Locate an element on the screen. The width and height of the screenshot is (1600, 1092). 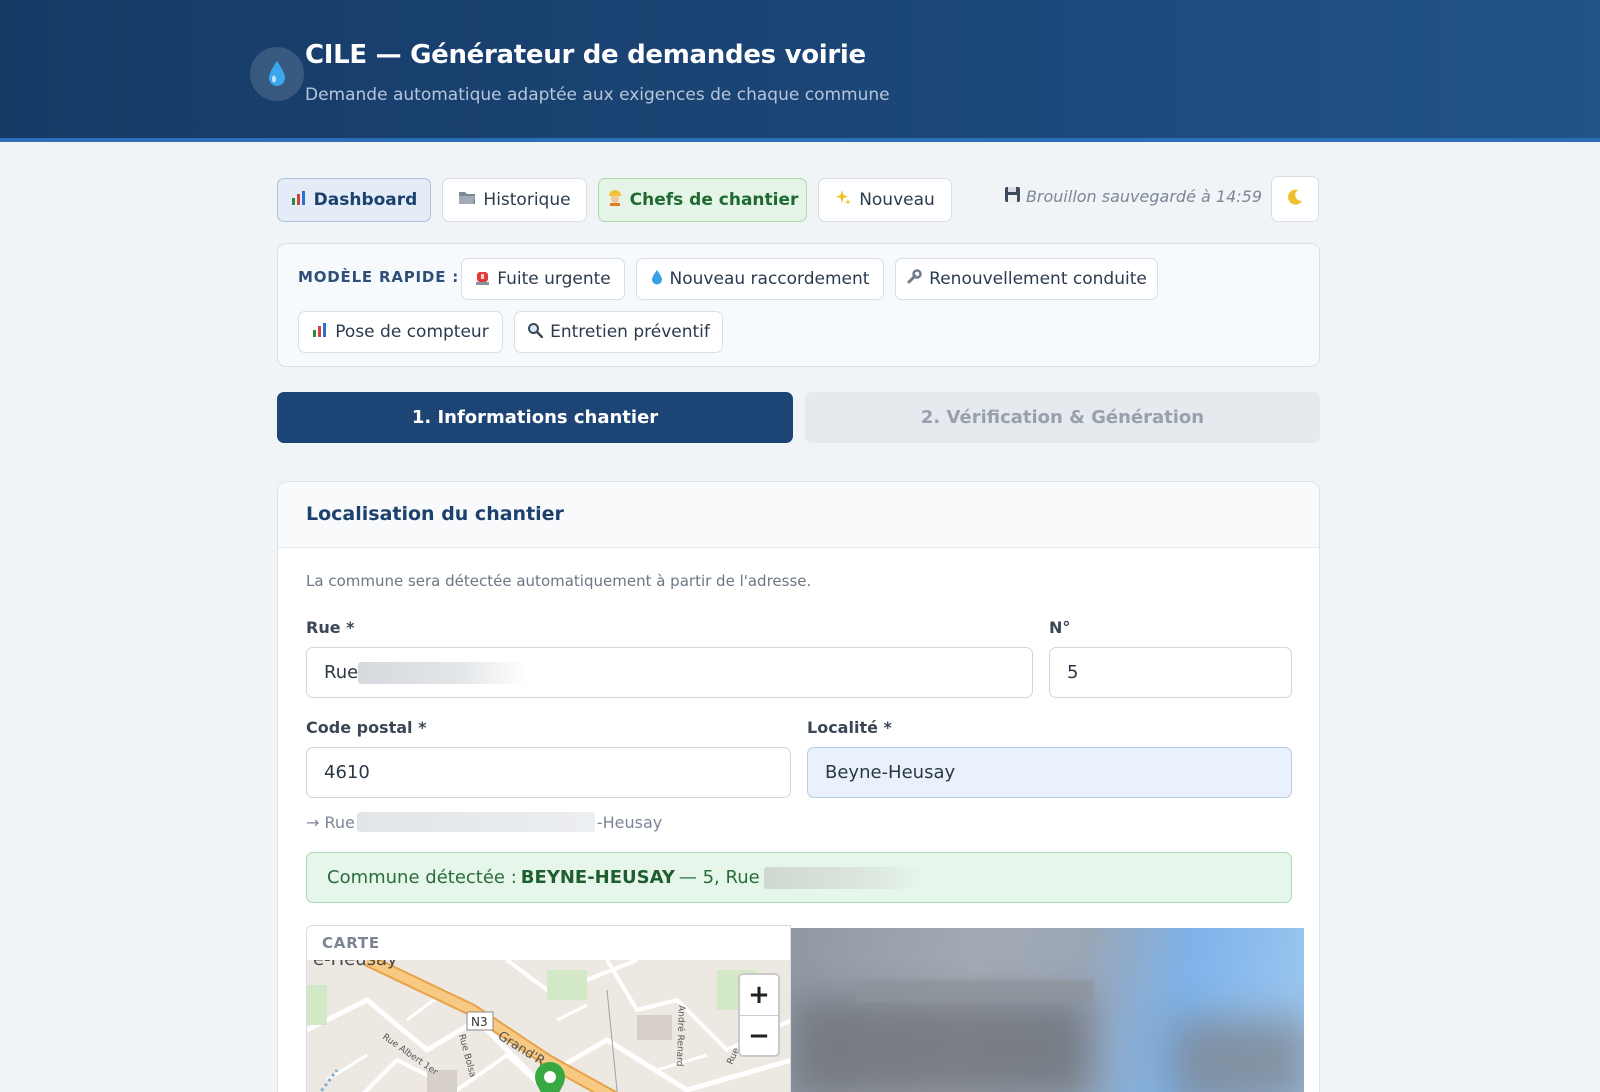
dashboard-button: Dashboard is located at coordinates (354, 200).